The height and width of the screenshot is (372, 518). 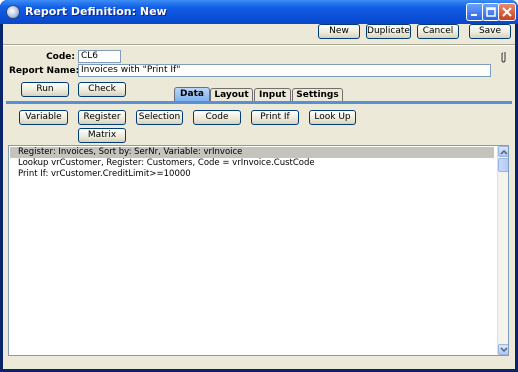 What do you see at coordinates (474, 15) in the screenshot?
I see `minimize-icon` at bounding box center [474, 15].